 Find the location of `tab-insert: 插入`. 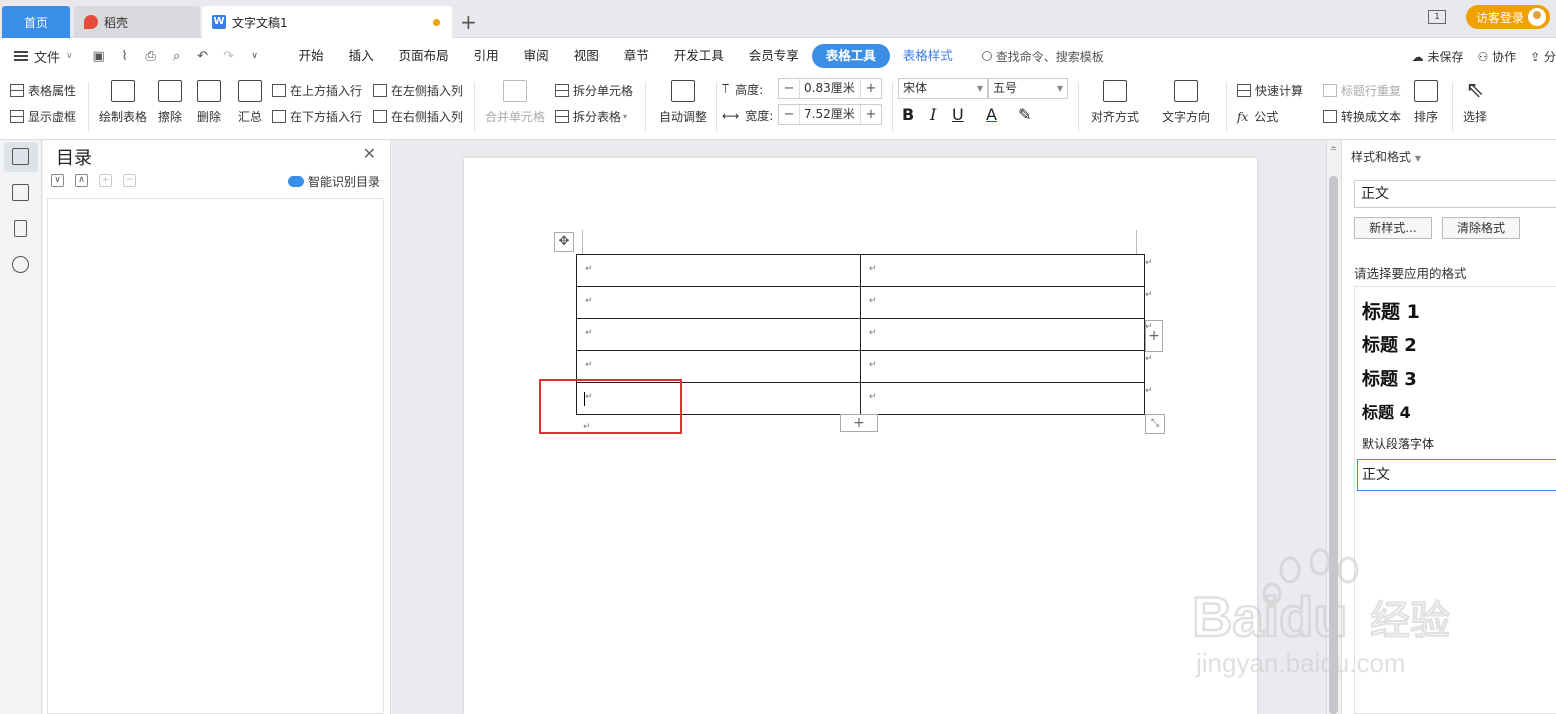

tab-insert: 插入 is located at coordinates (361, 56).